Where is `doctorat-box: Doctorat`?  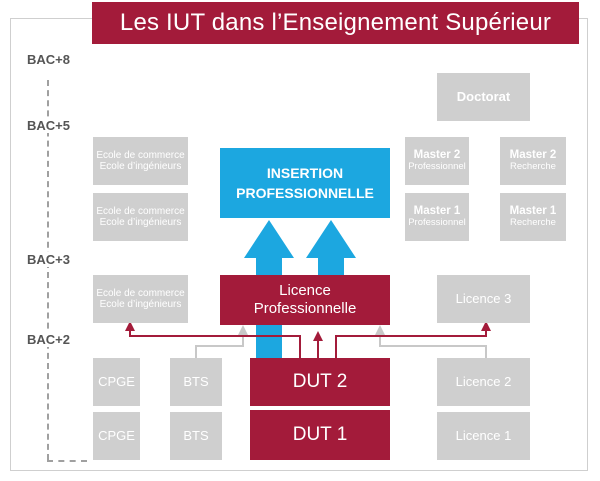 doctorat-box: Doctorat is located at coordinates (483, 97).